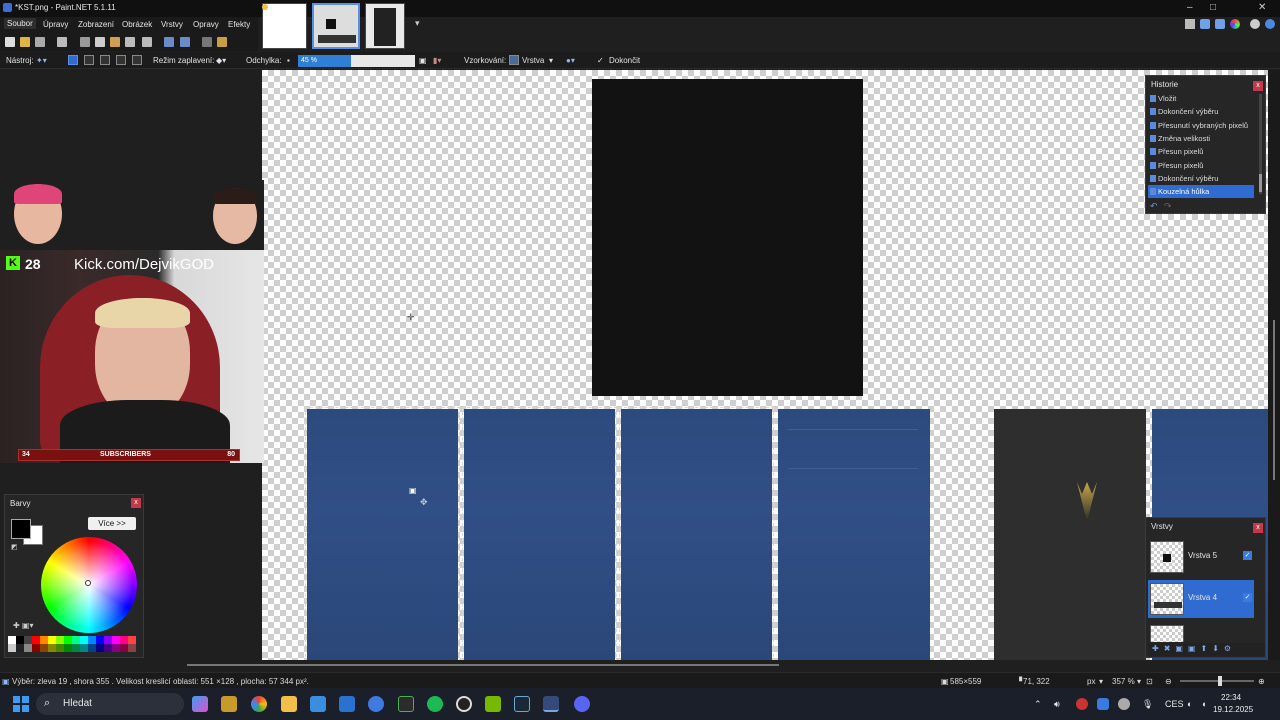  I want to click on redo-icon, so click(185, 42).